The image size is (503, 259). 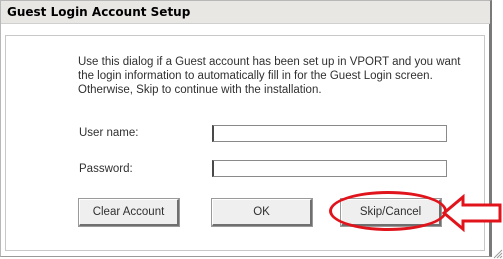 I want to click on arrow-left-icon, so click(x=471, y=213).